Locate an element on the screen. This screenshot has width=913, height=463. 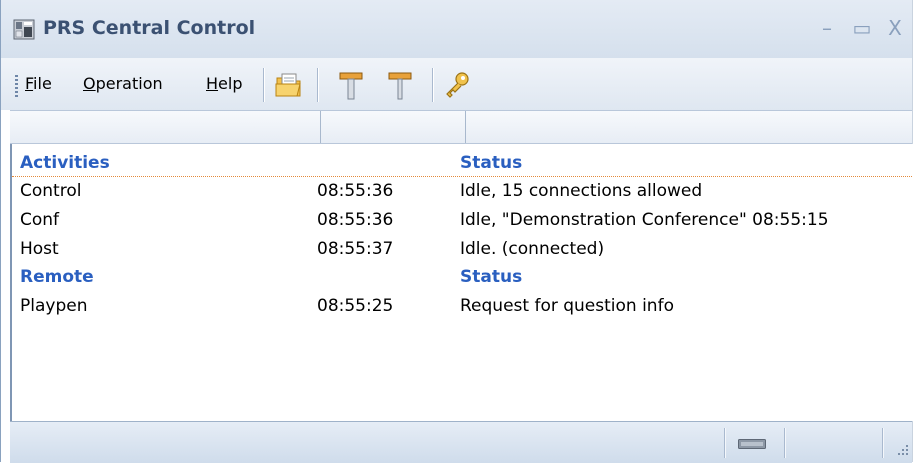
menu-bar: File Operation Help is located at coordinates (456, 84).